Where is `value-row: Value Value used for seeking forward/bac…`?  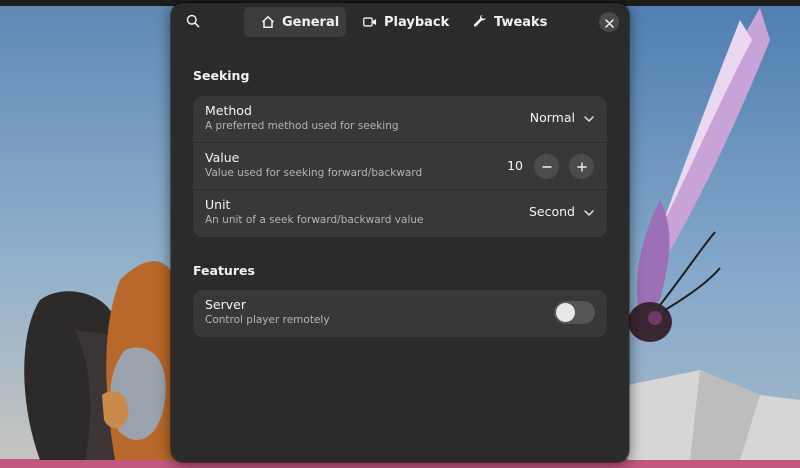 value-row: Value Value used for seeking forward/bac… is located at coordinates (400, 166).